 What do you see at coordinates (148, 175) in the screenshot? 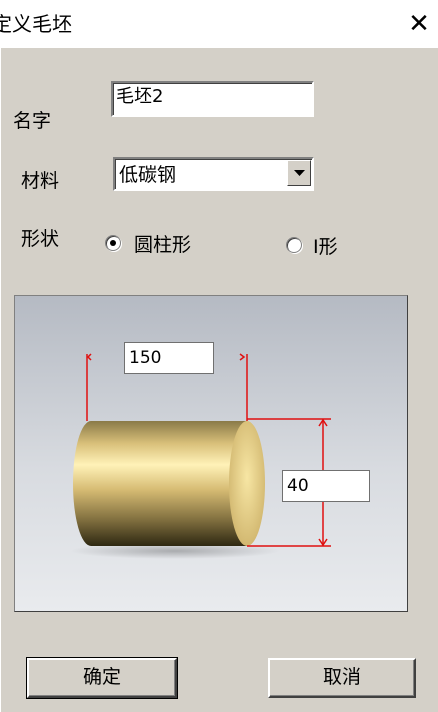
I see `material-selected-value: 低碳钢` at bounding box center [148, 175].